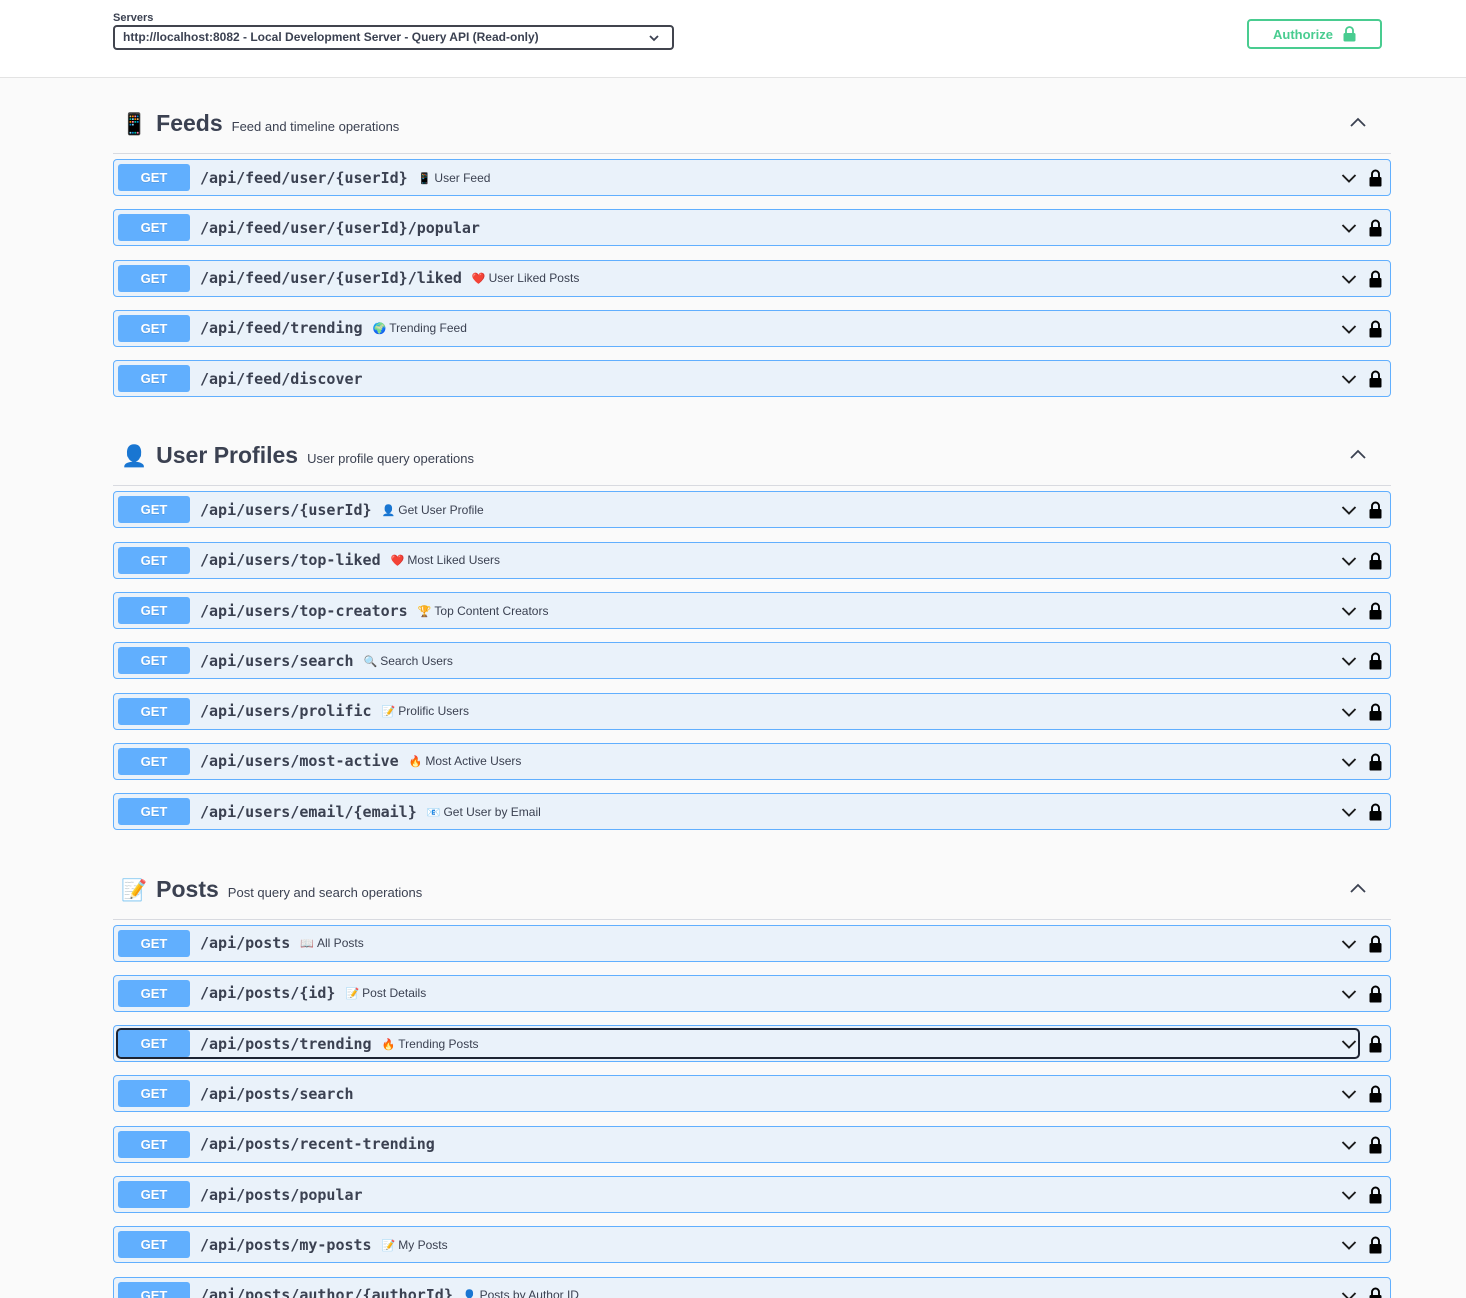 Image resolution: width=1466 pixels, height=1298 pixels. Describe the element at coordinates (738, 379) in the screenshot. I see `operation-summary-button: GET /api/feed/discover` at that location.